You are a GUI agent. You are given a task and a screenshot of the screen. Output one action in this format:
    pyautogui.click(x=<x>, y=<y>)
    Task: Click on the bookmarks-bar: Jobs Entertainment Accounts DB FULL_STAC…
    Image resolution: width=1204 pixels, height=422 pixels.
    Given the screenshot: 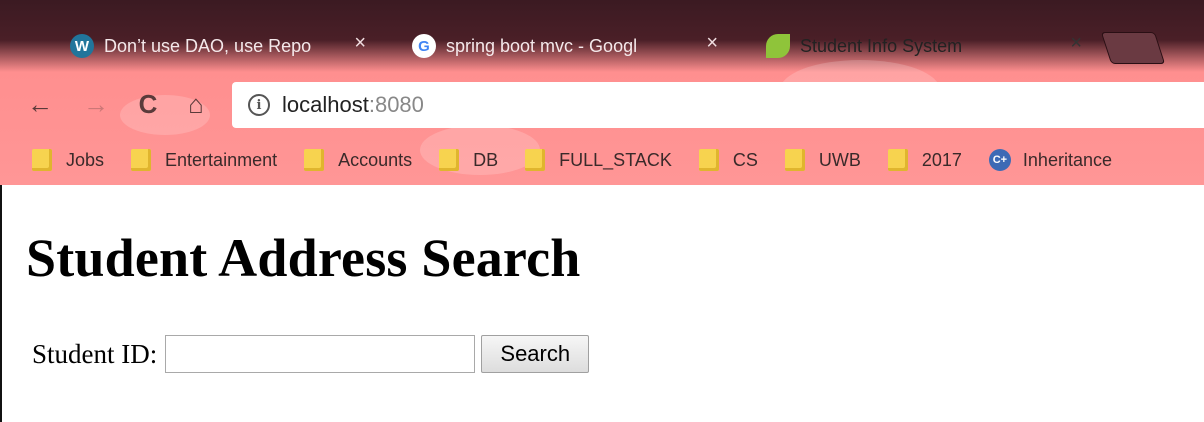 What is the action you would take?
    pyautogui.click(x=602, y=160)
    